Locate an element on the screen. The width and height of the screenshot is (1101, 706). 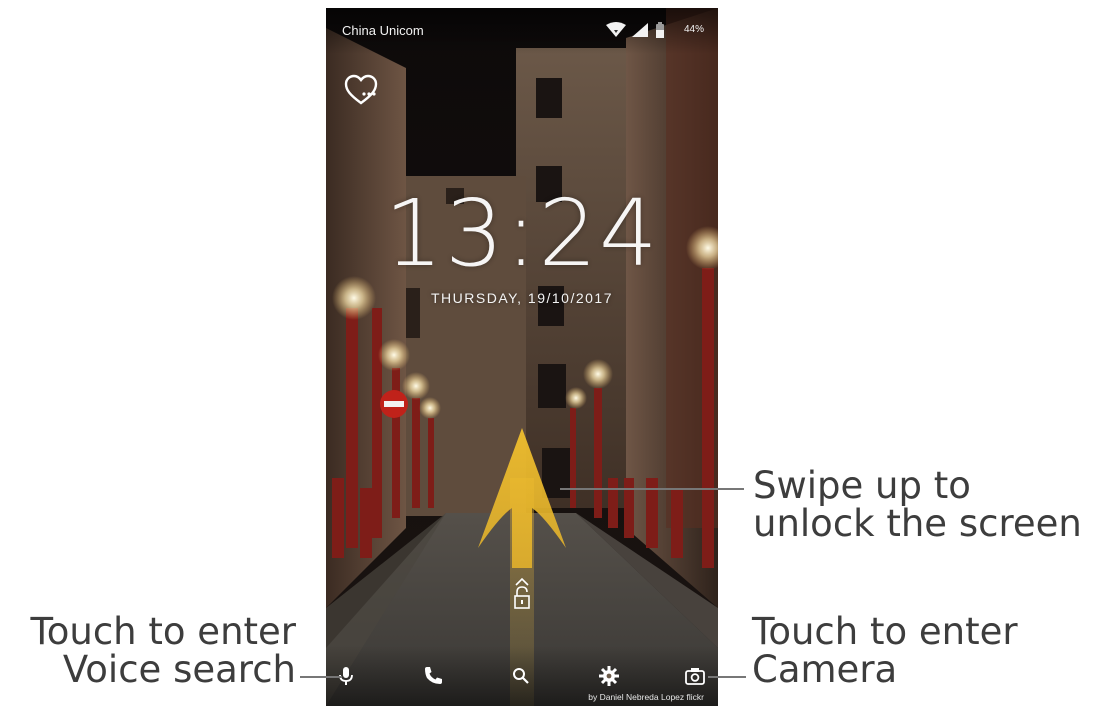
voice-annotation-line1: Touch to enter is located at coordinates (163, 631).